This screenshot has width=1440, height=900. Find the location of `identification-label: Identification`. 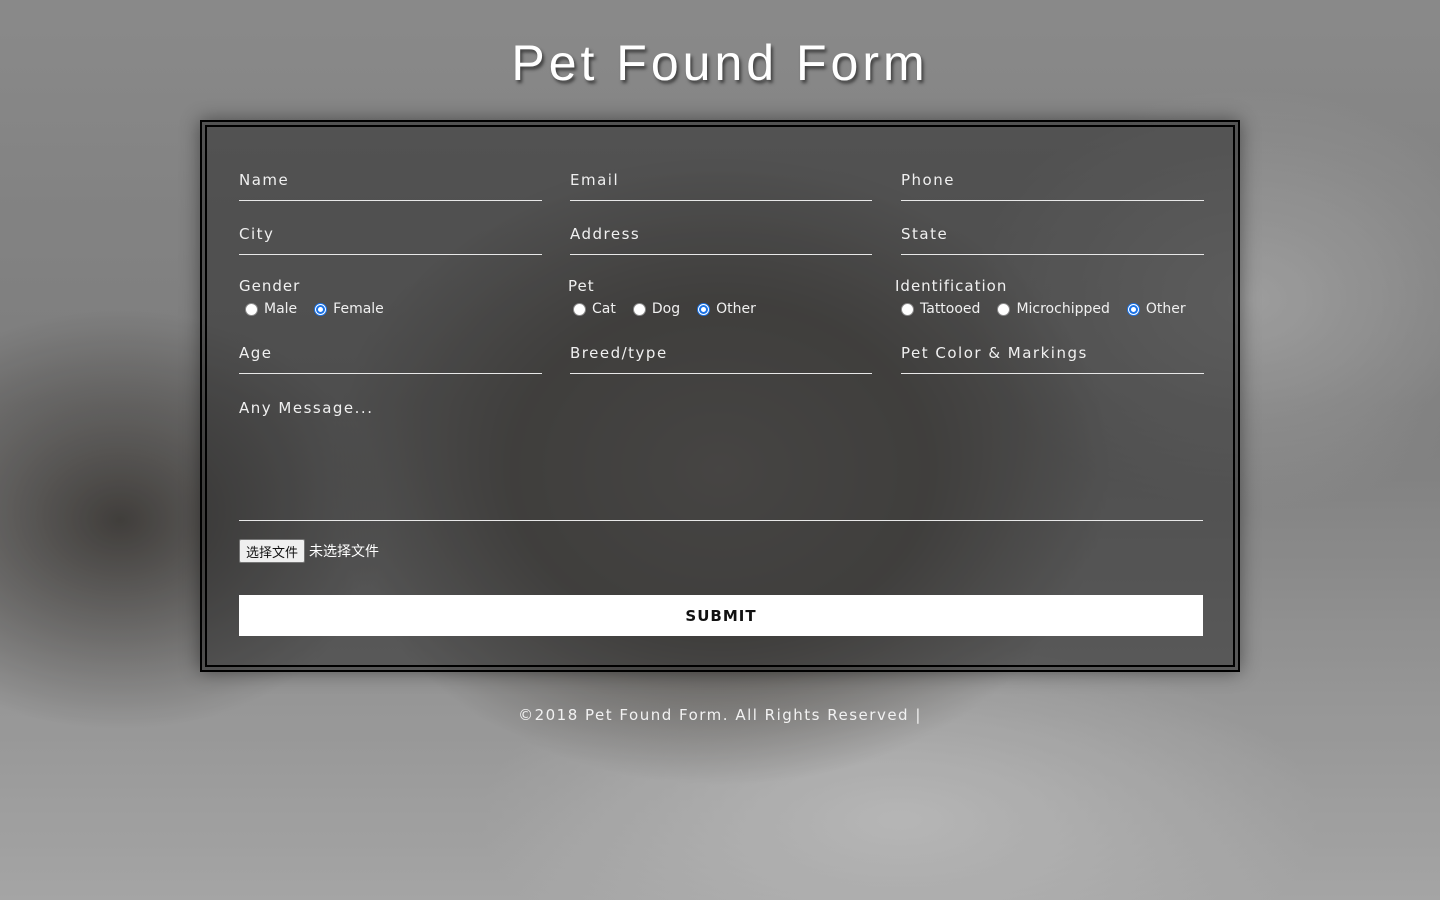

identification-label: Identification is located at coordinates (951, 286).